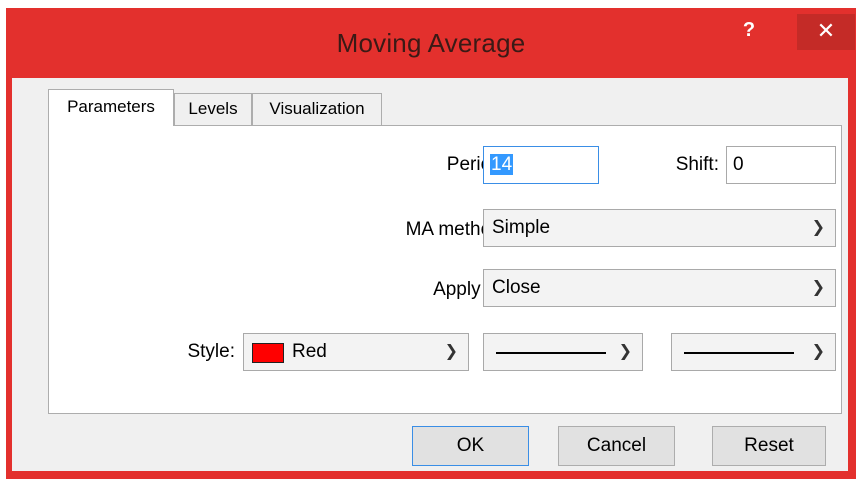 This screenshot has width=857, height=481. What do you see at coordinates (659, 228) in the screenshot?
I see `ma-method-select: Simple ❯` at bounding box center [659, 228].